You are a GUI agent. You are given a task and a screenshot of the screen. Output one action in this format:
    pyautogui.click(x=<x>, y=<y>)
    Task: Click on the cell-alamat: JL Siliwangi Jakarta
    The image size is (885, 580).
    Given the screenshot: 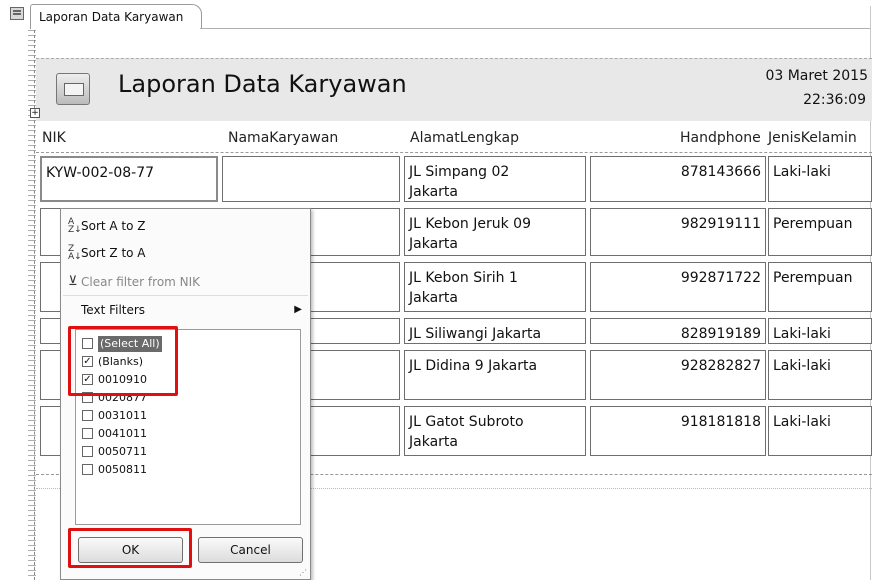 What is the action you would take?
    pyautogui.click(x=495, y=331)
    